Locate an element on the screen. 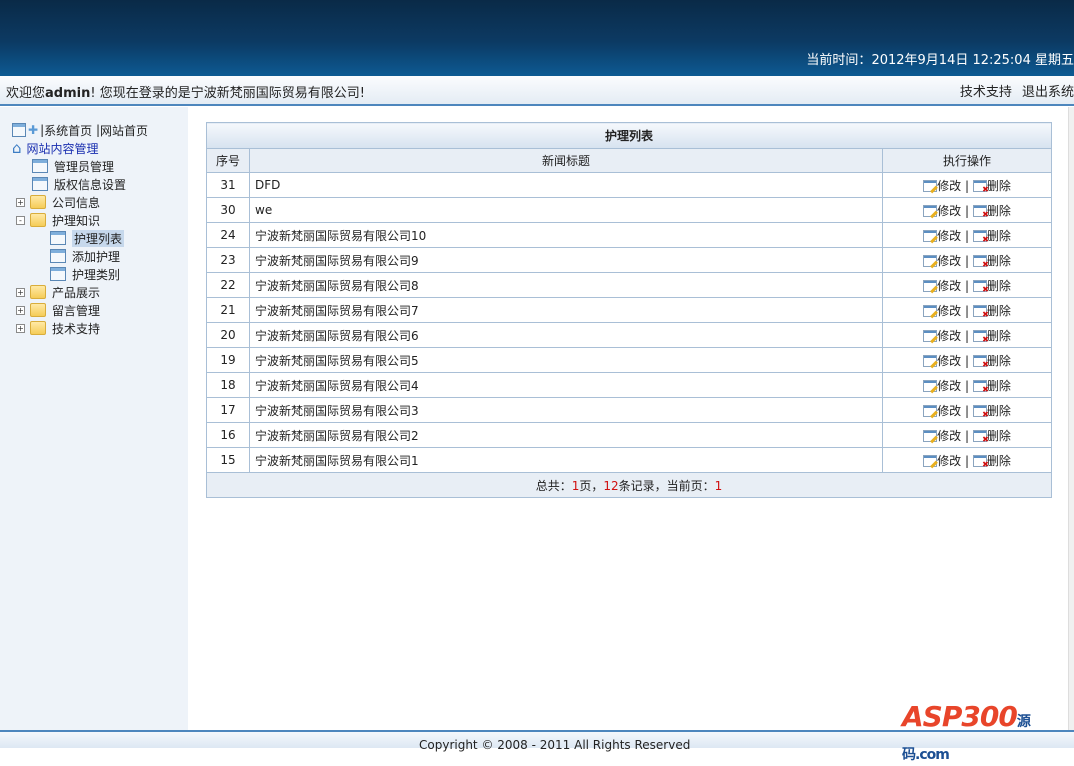 This screenshot has width=1074, height=766. sidebar-item: 管理员管理 is located at coordinates (80, 166).